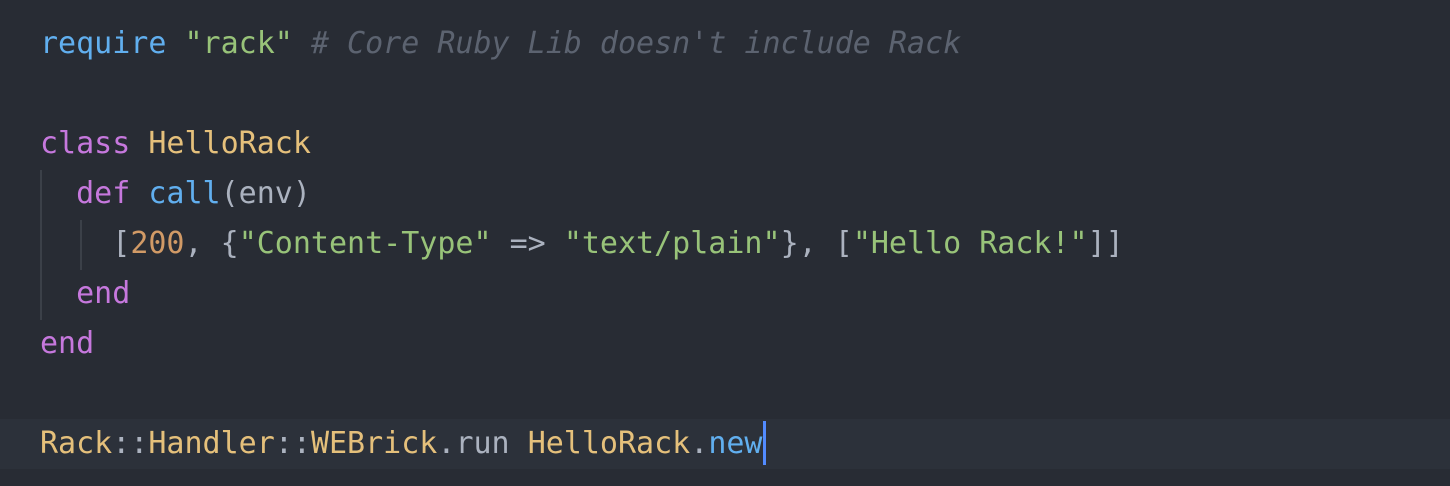  Describe the element at coordinates (157, 243) in the screenshot. I see `status-number: 200` at that location.